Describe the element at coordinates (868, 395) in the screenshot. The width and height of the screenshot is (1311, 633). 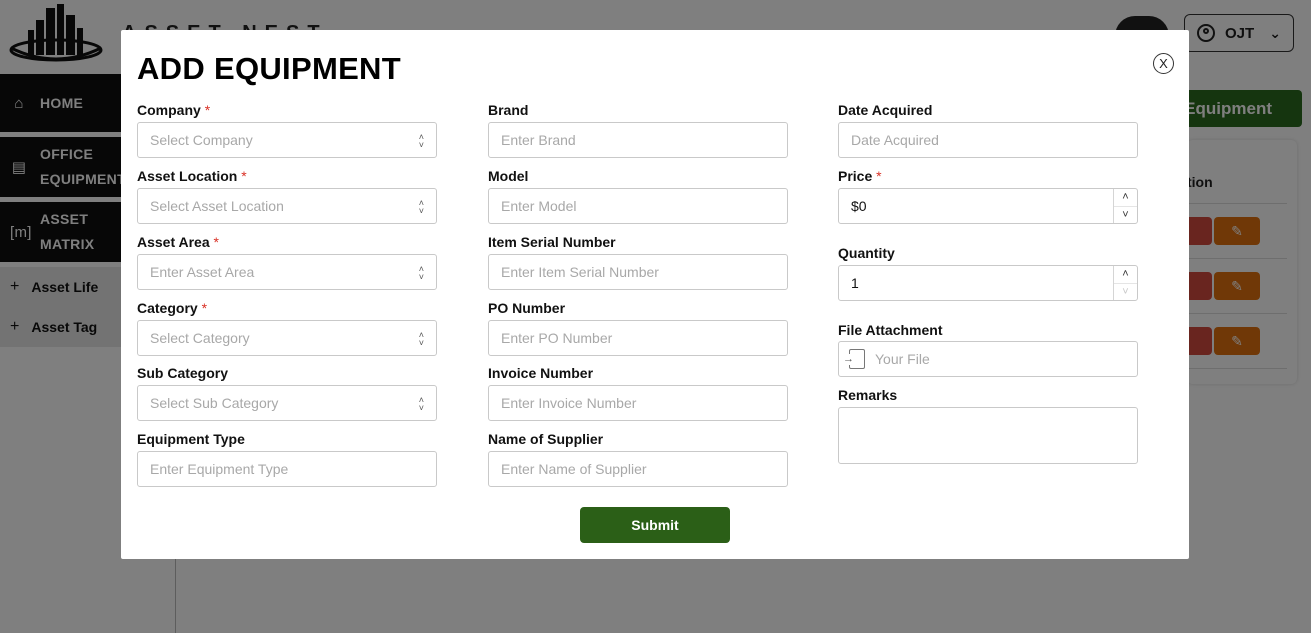
I see `field-label: Remarks` at that location.